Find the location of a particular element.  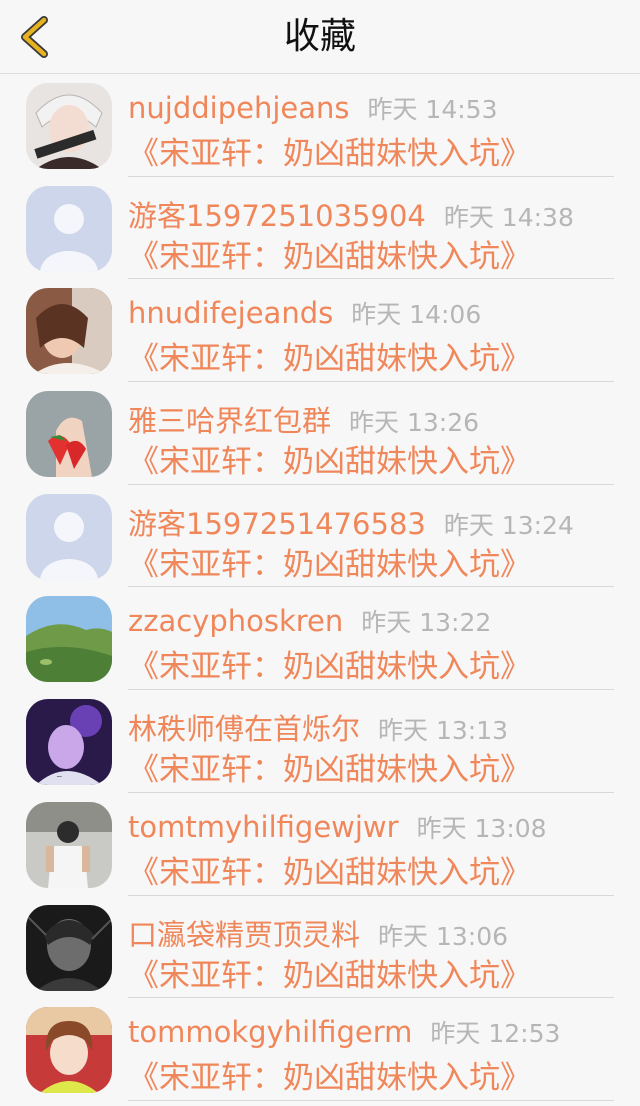

list-item-3: hnudifejeands 昨天 14:06 《宋亚轩：奶凶甜妹快入坑》 is located at coordinates (320, 331).